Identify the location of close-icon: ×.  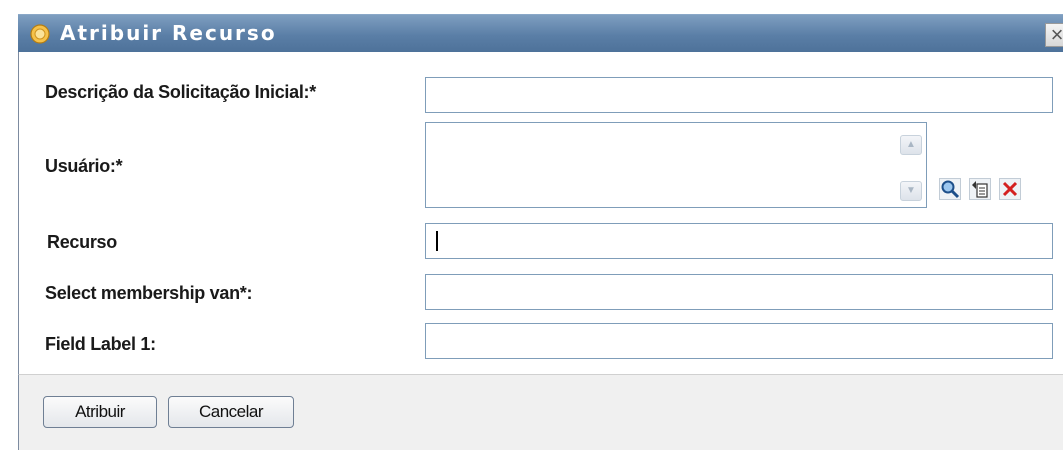
(1056, 34).